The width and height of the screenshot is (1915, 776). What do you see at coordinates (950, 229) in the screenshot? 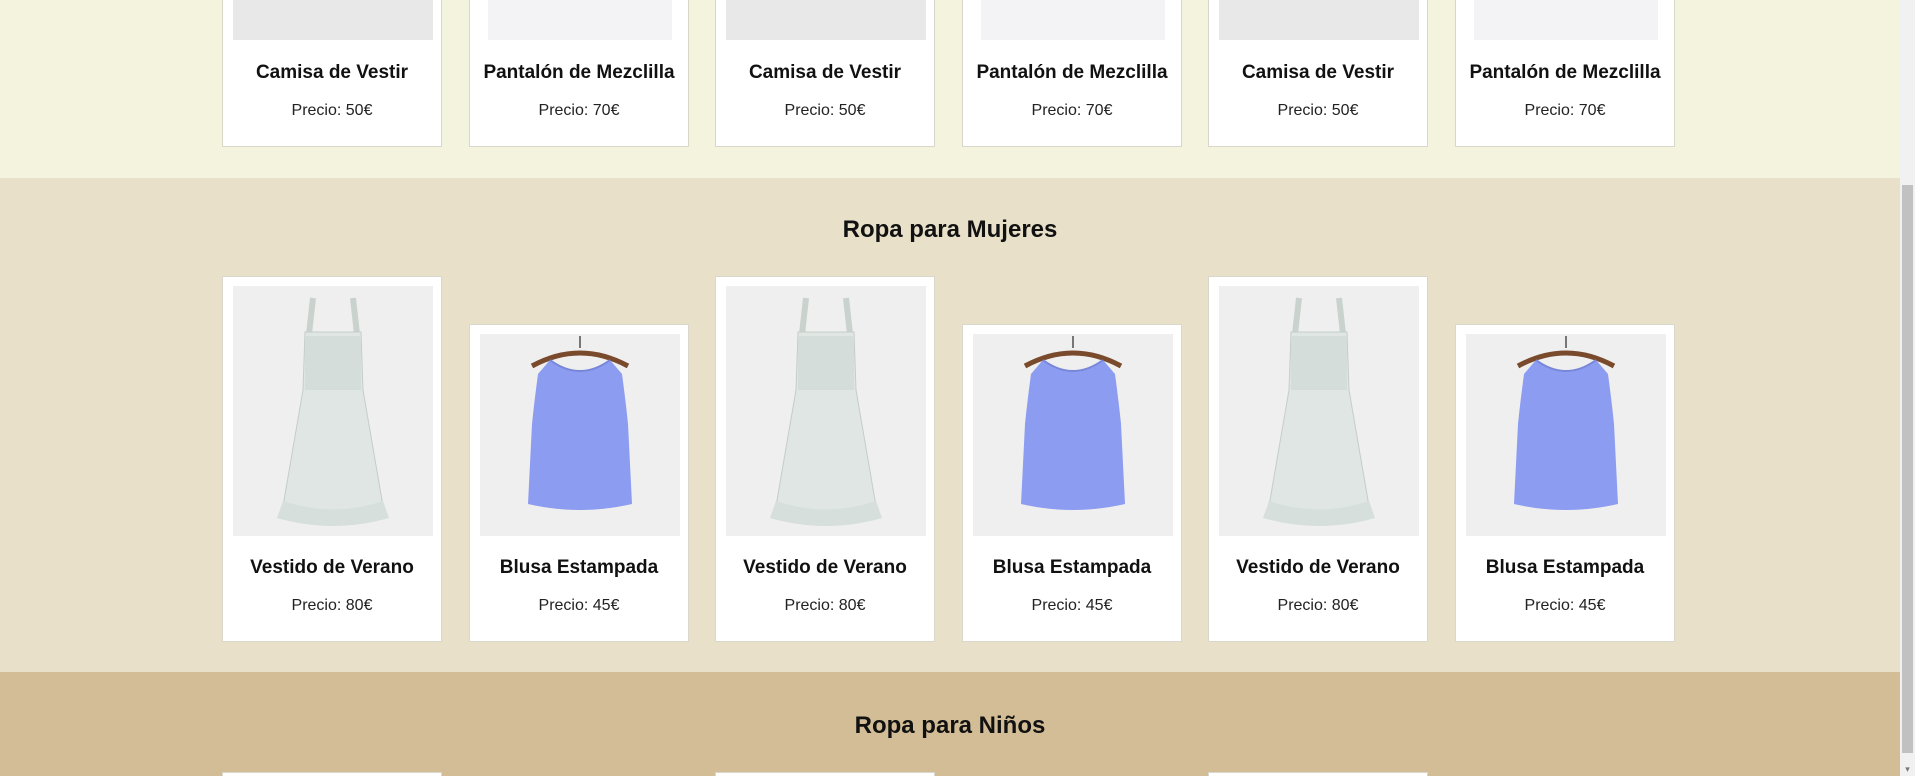
I see `section-title: Ropa para Mujeres` at bounding box center [950, 229].